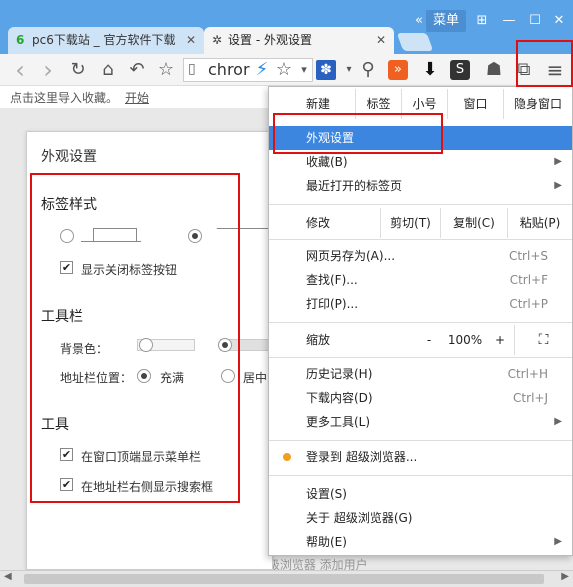 The image size is (573, 587). What do you see at coordinates (420, 374) in the screenshot?
I see `menu-history: 历史记录(H) Ctrl+H` at bounding box center [420, 374].